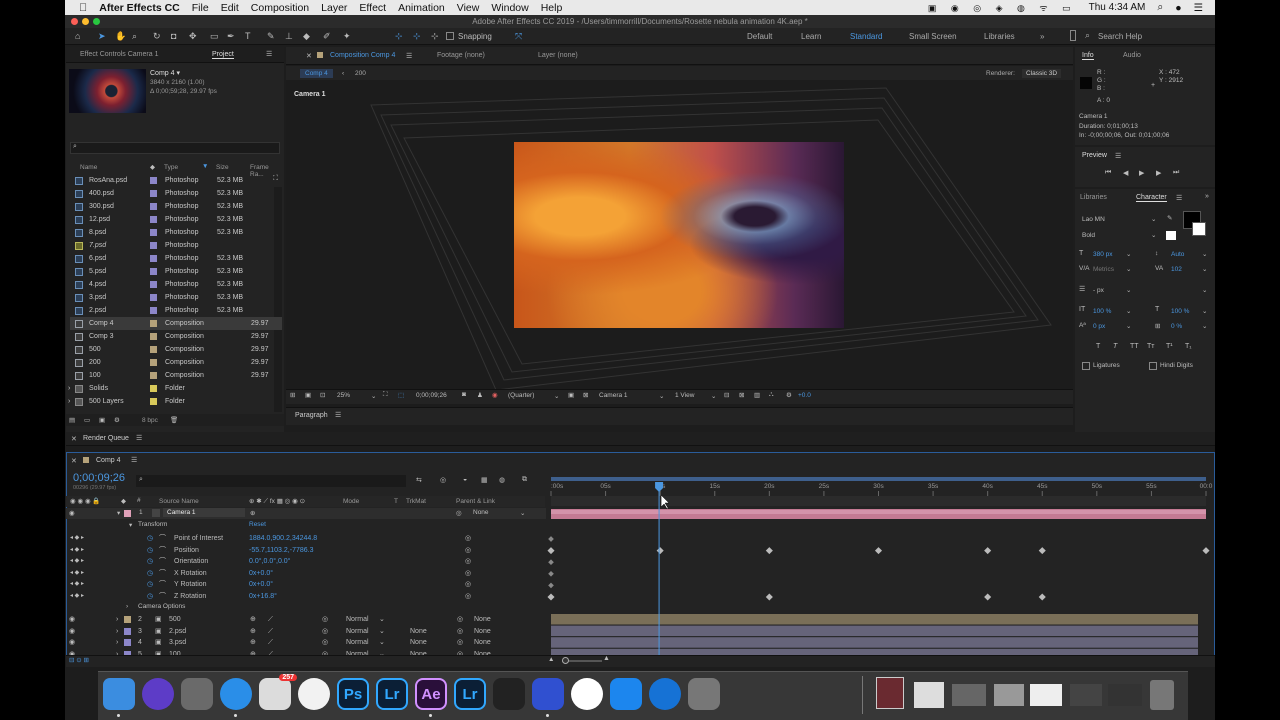 The image size is (1280, 720). Describe the element at coordinates (176, 349) in the screenshot. I see `project-item: 500 Composition 29.97` at that location.